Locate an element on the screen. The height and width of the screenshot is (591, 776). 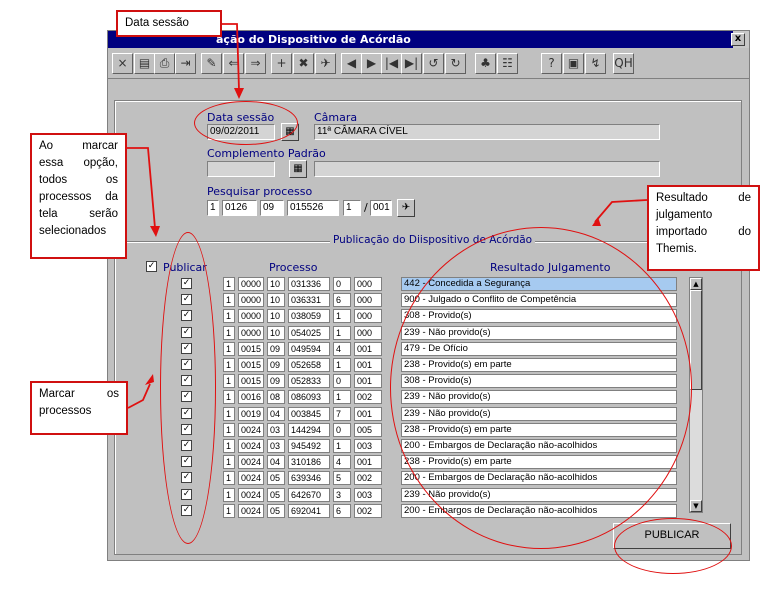
select-all-checkbox: ✓ is located at coordinates (151, 266).